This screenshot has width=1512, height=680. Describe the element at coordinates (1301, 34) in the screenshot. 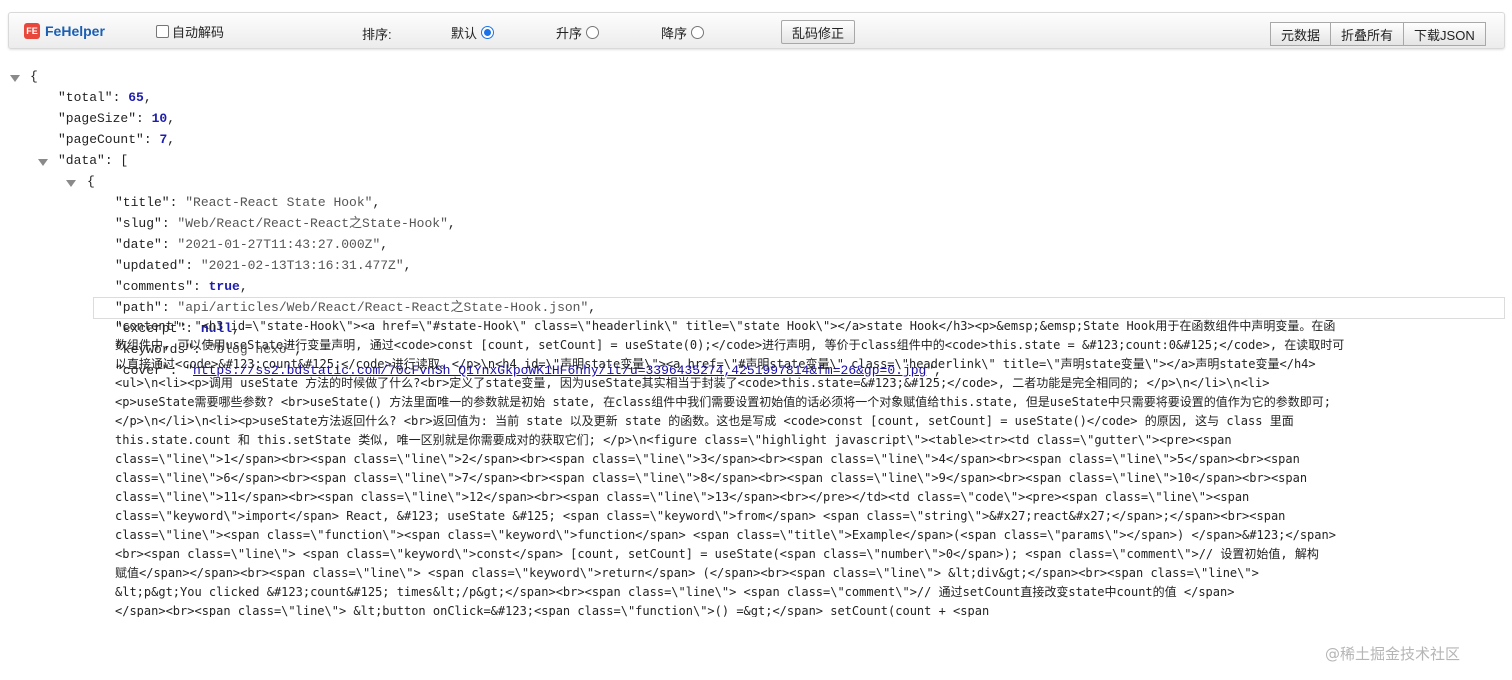

I see `metadata-button: 元数据` at that location.